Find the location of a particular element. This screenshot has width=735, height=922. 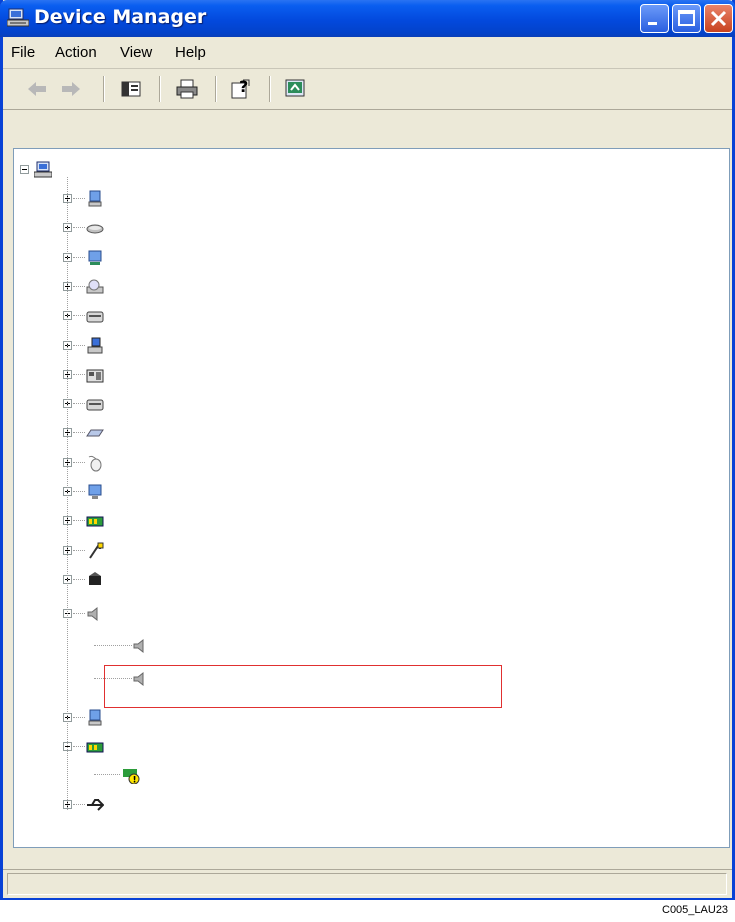

menu-view: View is located at coordinates (136, 52).